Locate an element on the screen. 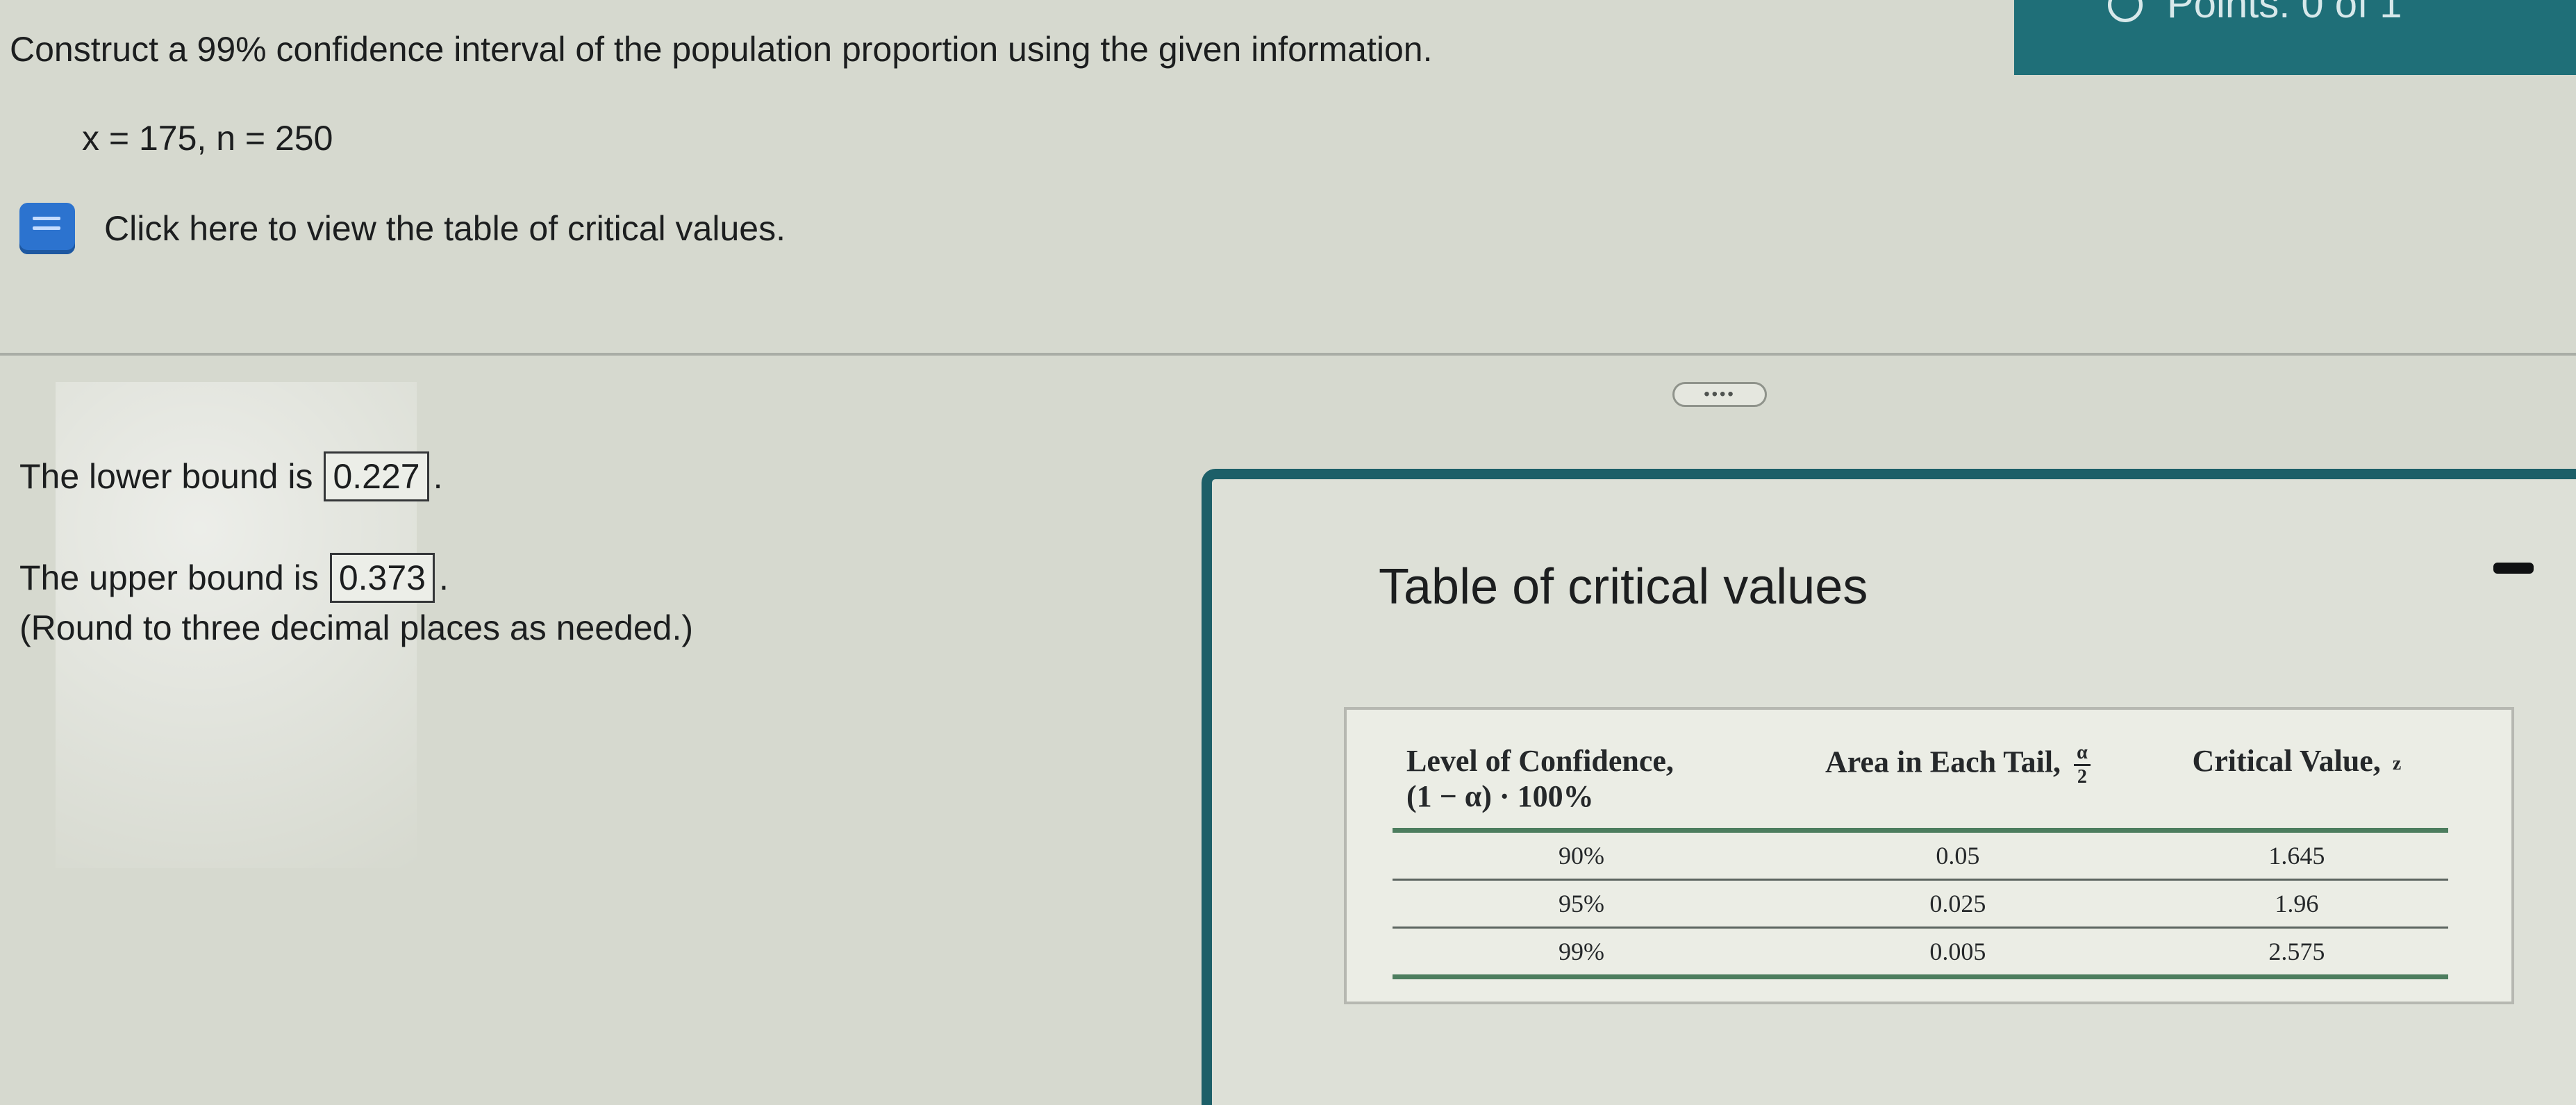  more-options-button: •••• is located at coordinates (1719, 394).